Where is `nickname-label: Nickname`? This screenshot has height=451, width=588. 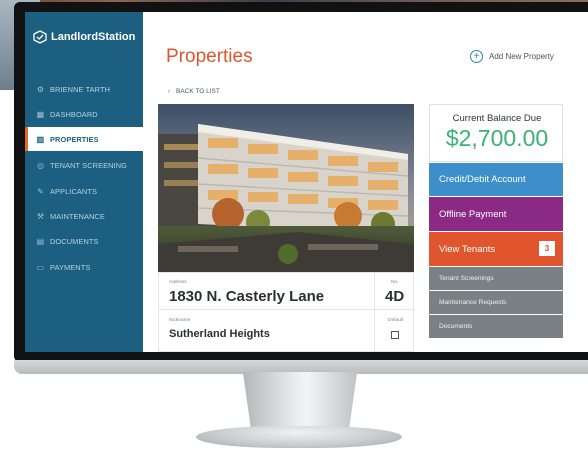 nickname-label: Nickname is located at coordinates (180, 320).